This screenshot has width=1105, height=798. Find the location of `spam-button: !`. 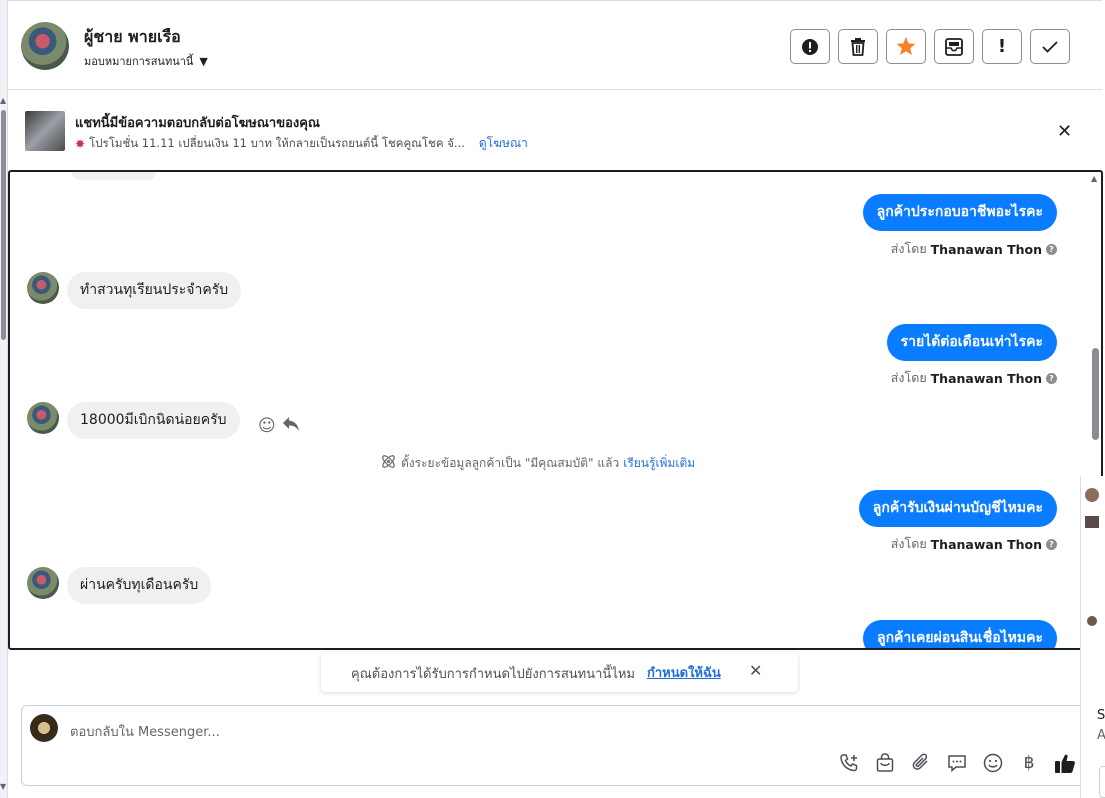

spam-button: ! is located at coordinates (1002, 46).